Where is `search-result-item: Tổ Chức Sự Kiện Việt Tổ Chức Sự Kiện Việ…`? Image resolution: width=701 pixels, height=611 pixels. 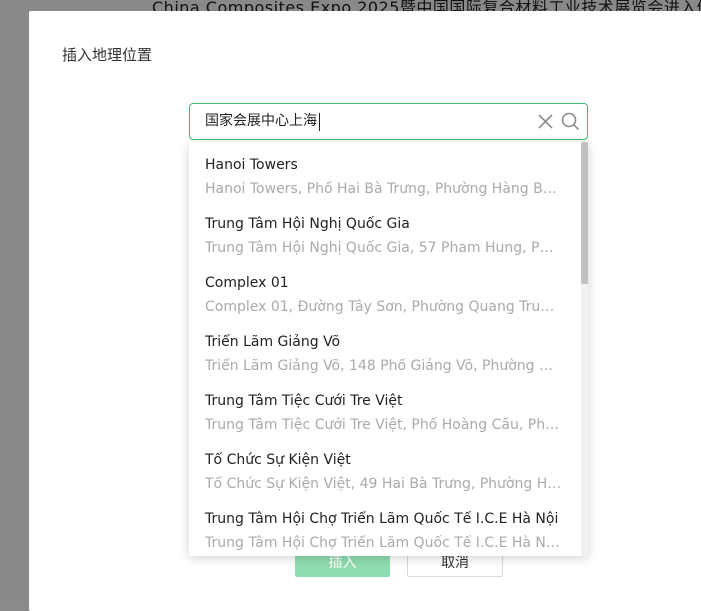
search-result-item: Tổ Chức Sự Kiện Việt Tổ Chức Sự Kiện Việ… is located at coordinates (385, 466).